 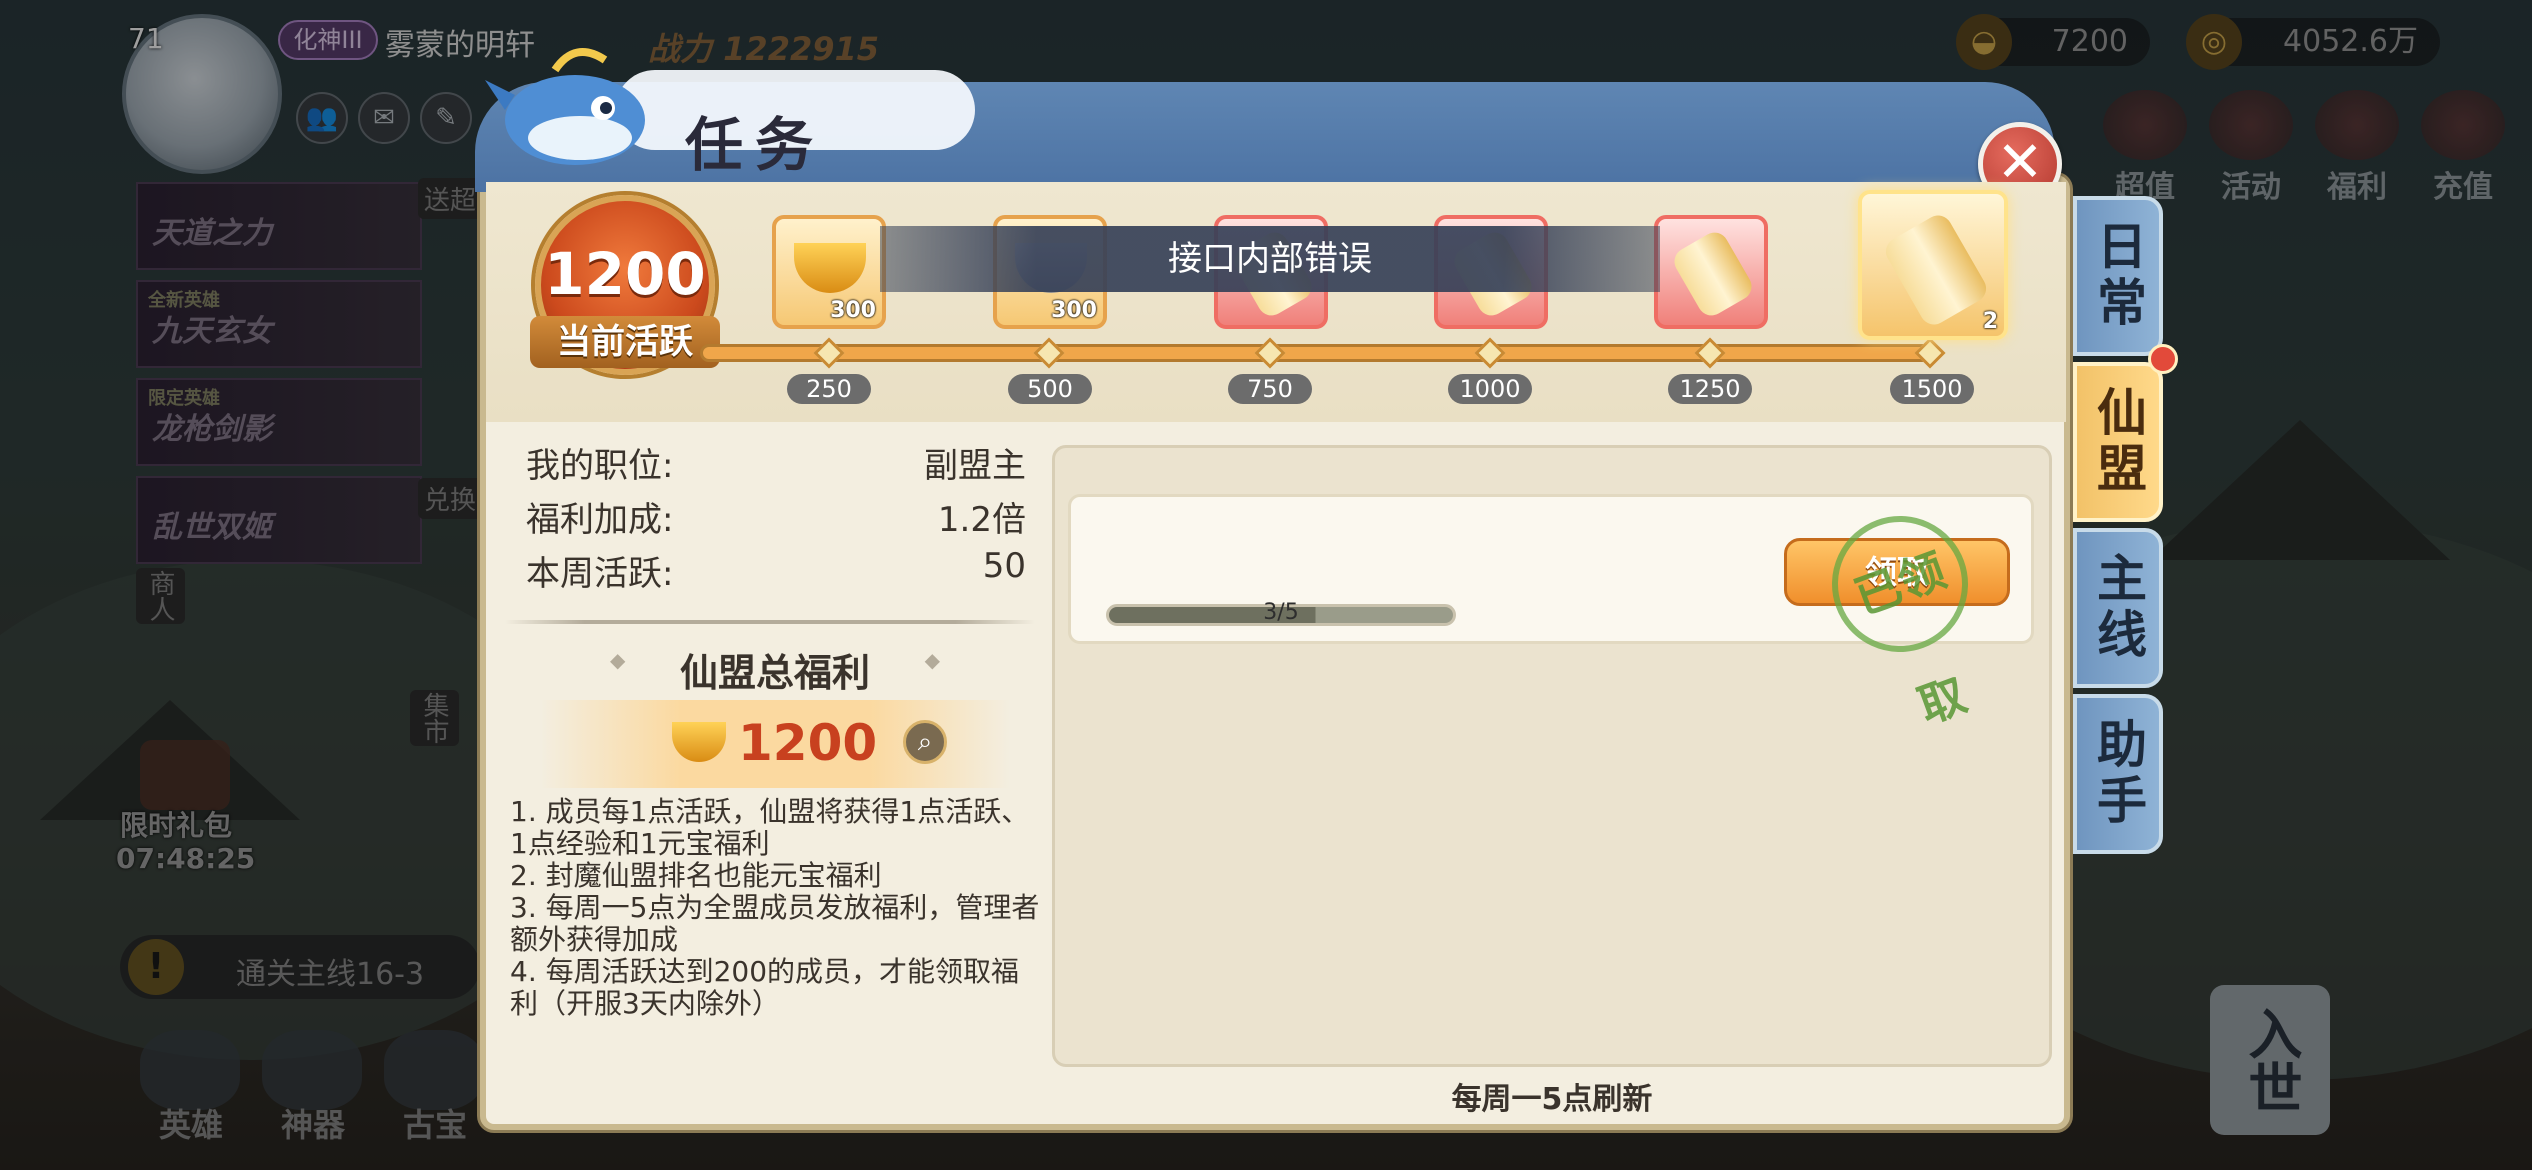 What do you see at coordinates (2118, 442) in the screenshot?
I see `tab-alliance: 仙盟` at bounding box center [2118, 442].